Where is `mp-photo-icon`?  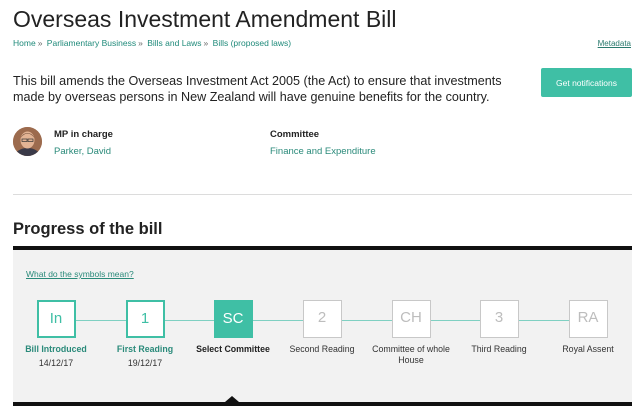
mp-photo-icon is located at coordinates (27, 141).